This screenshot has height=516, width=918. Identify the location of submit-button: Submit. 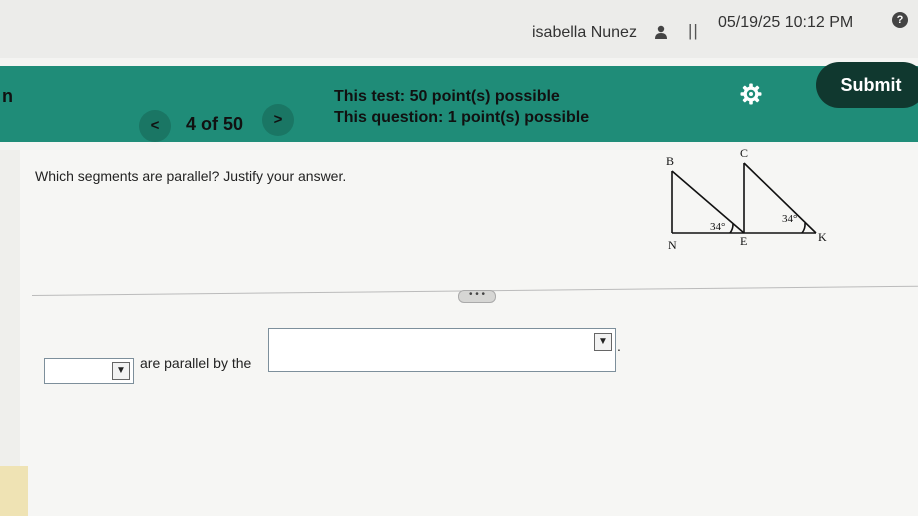
(867, 85).